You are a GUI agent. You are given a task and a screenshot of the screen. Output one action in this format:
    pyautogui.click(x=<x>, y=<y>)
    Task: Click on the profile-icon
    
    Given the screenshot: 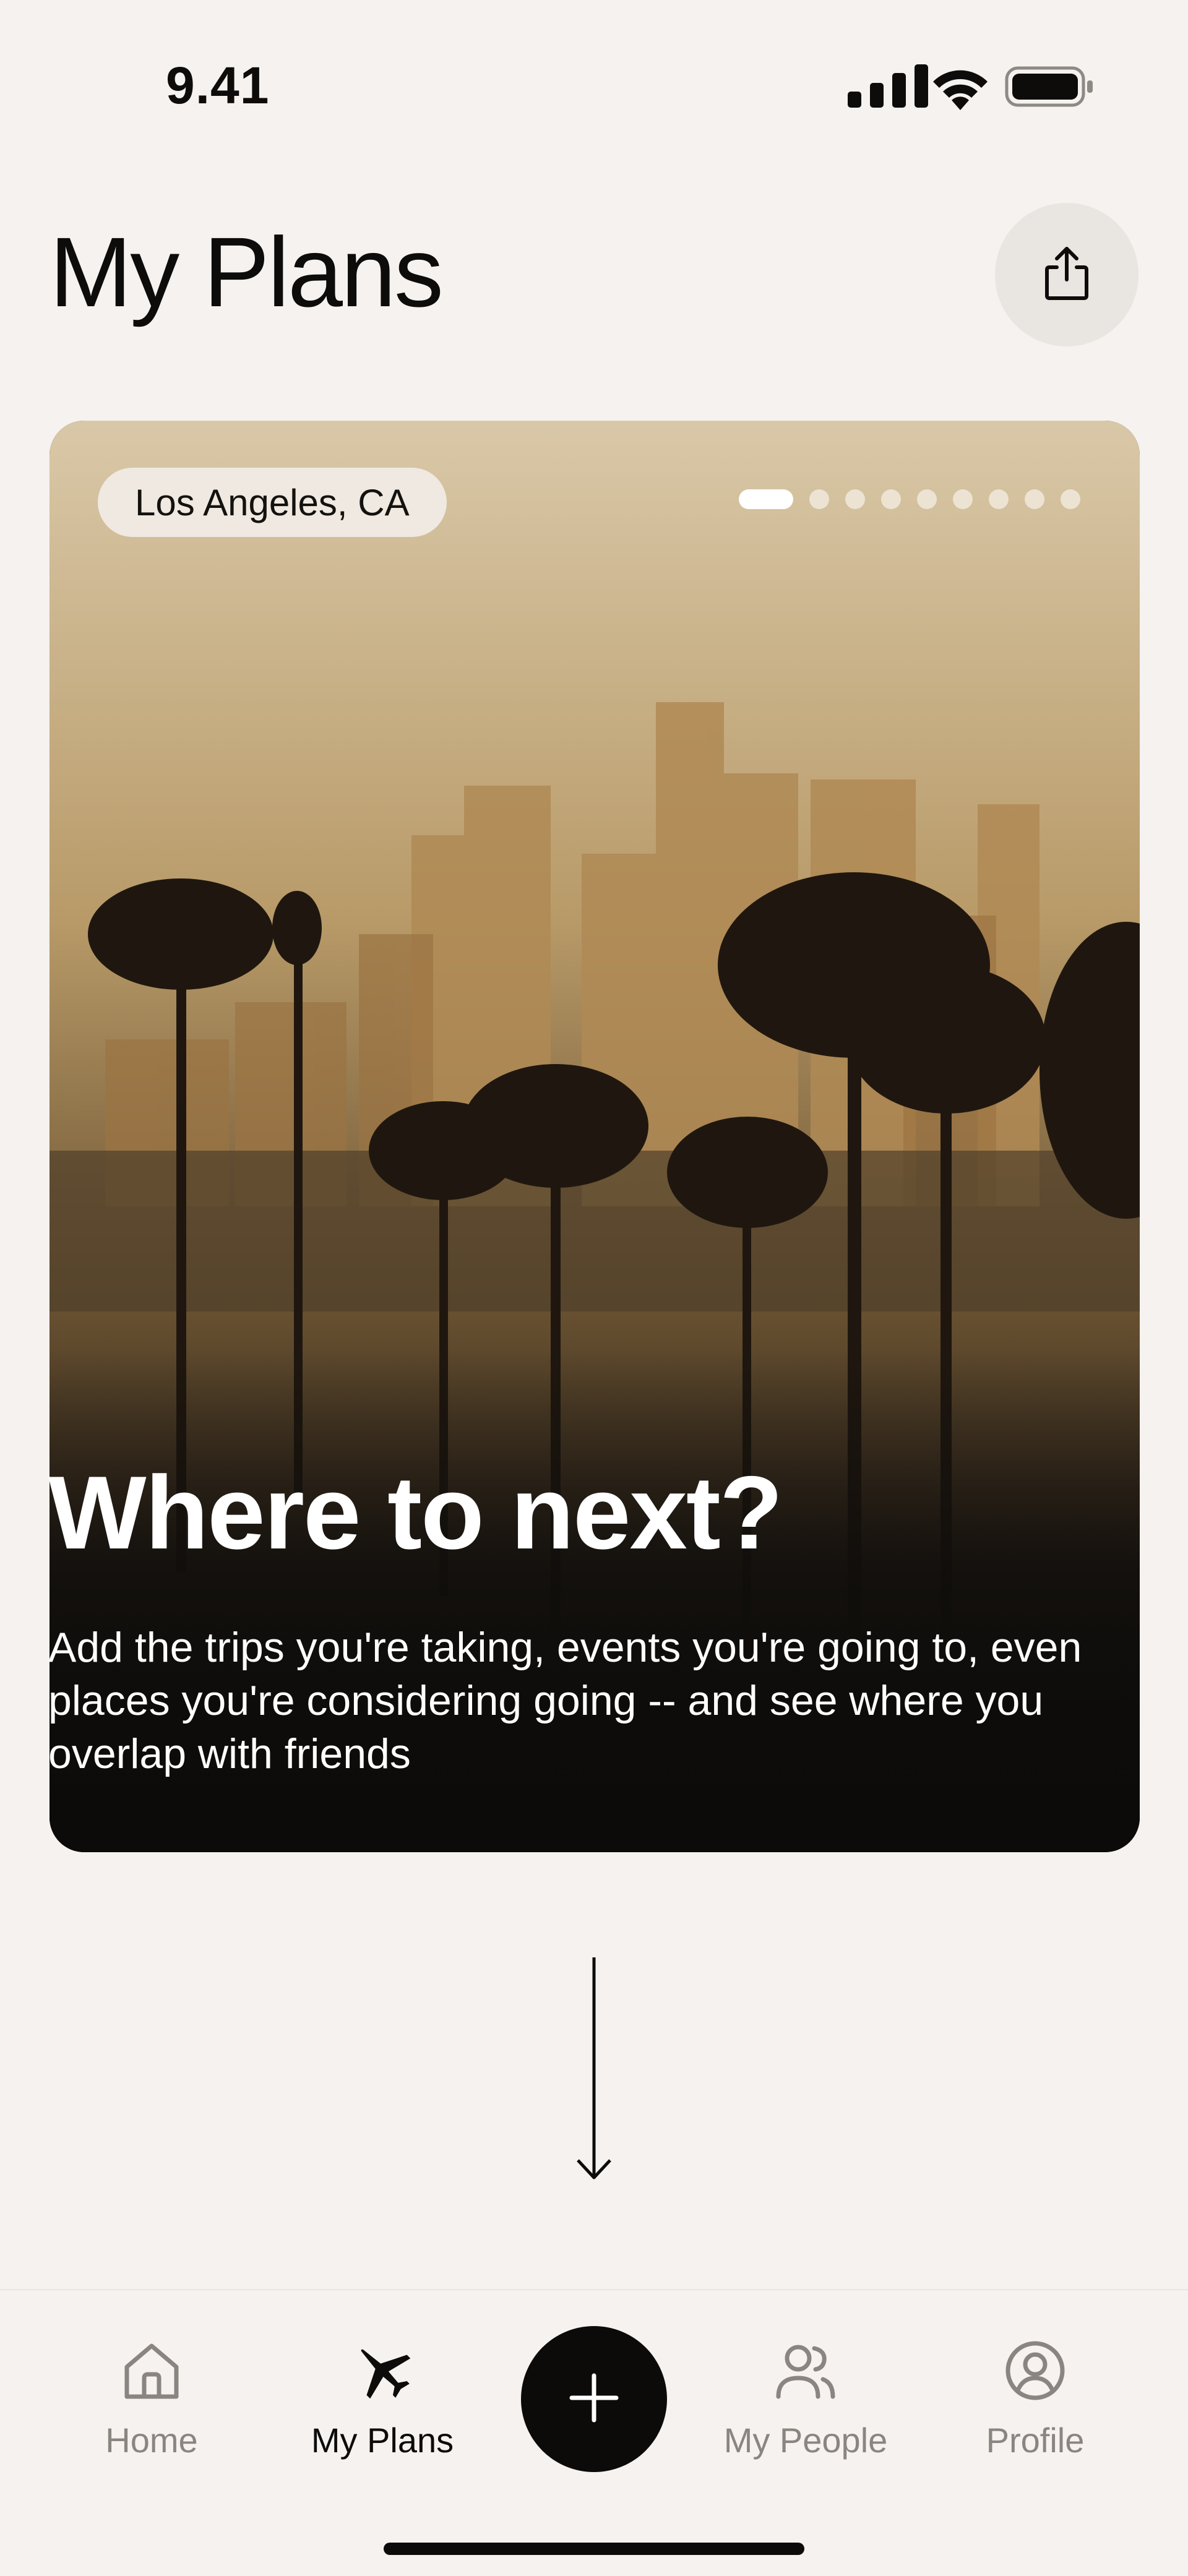 What is the action you would take?
    pyautogui.click(x=1035, y=2371)
    